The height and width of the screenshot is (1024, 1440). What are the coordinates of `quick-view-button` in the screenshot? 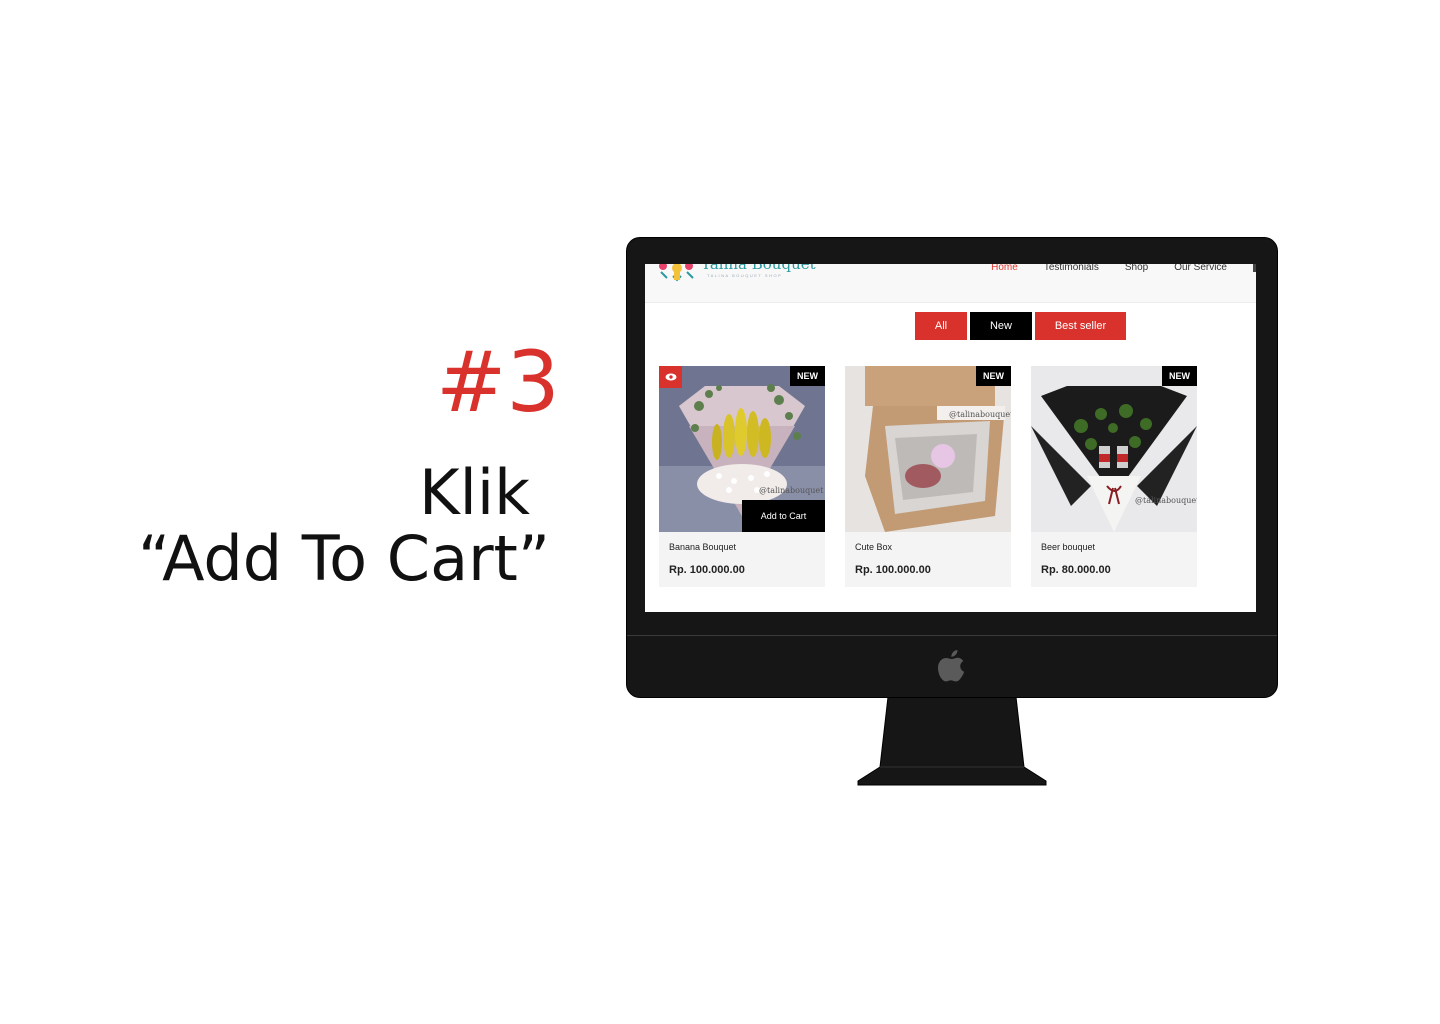 It's located at (670, 377).